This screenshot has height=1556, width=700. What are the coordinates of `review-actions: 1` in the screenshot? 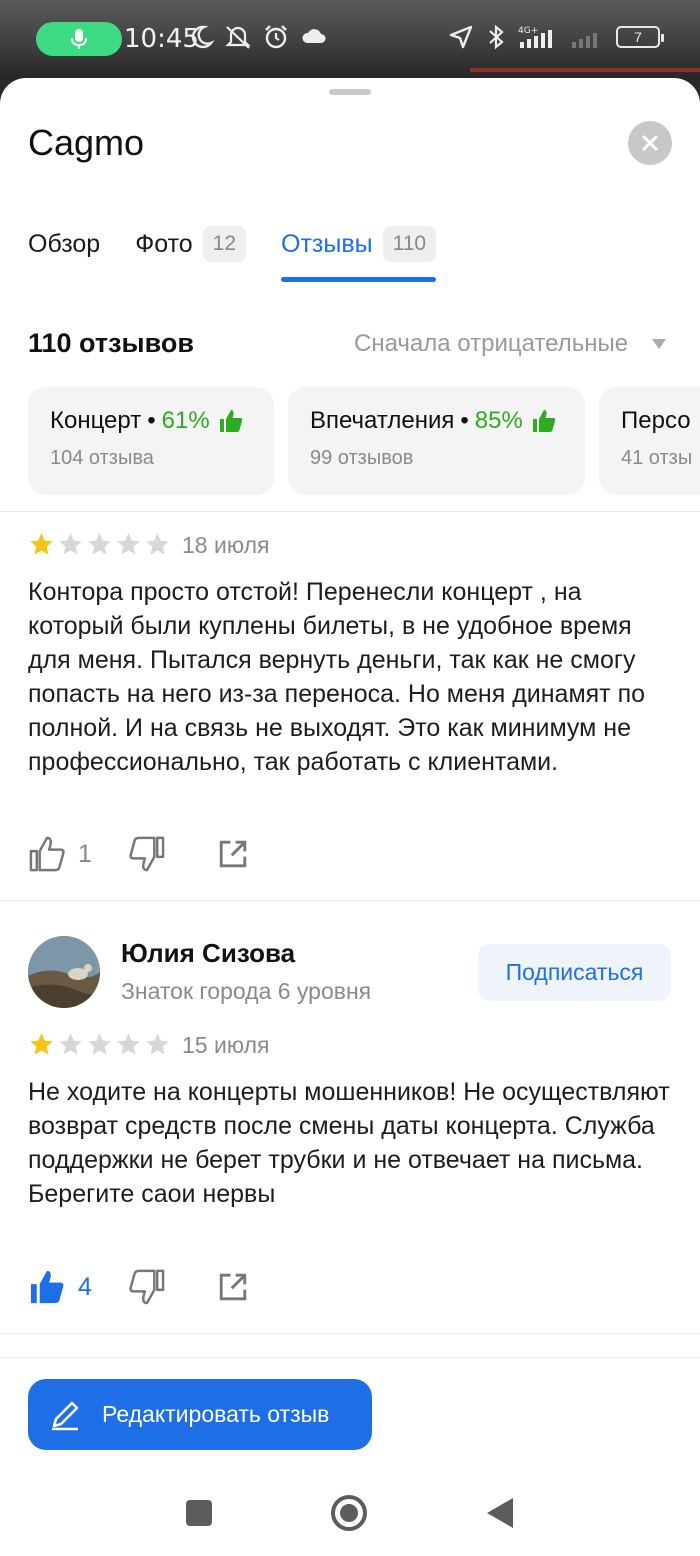 It's located at (139, 854).